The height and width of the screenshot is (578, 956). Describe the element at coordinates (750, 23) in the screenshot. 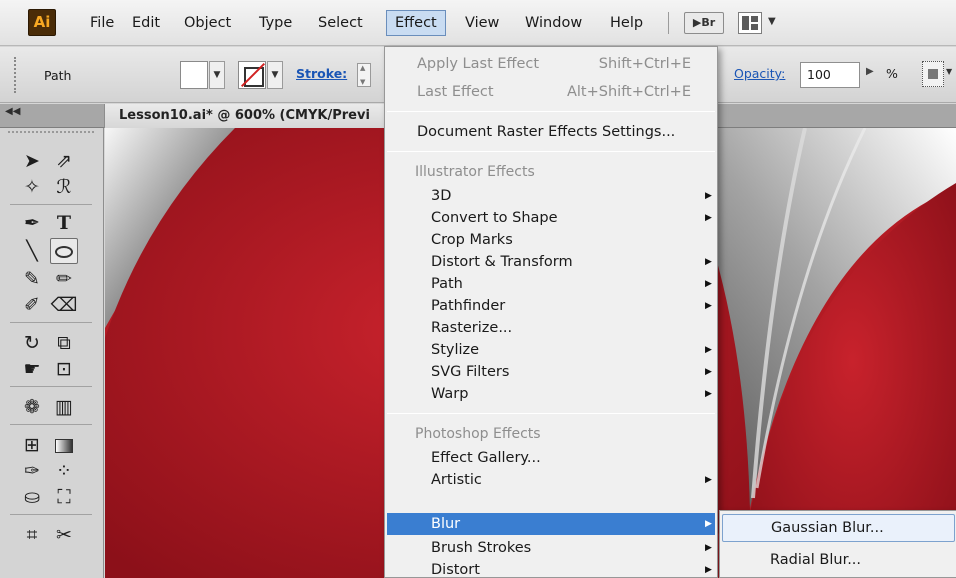

I see `arrange-documents-icon` at that location.